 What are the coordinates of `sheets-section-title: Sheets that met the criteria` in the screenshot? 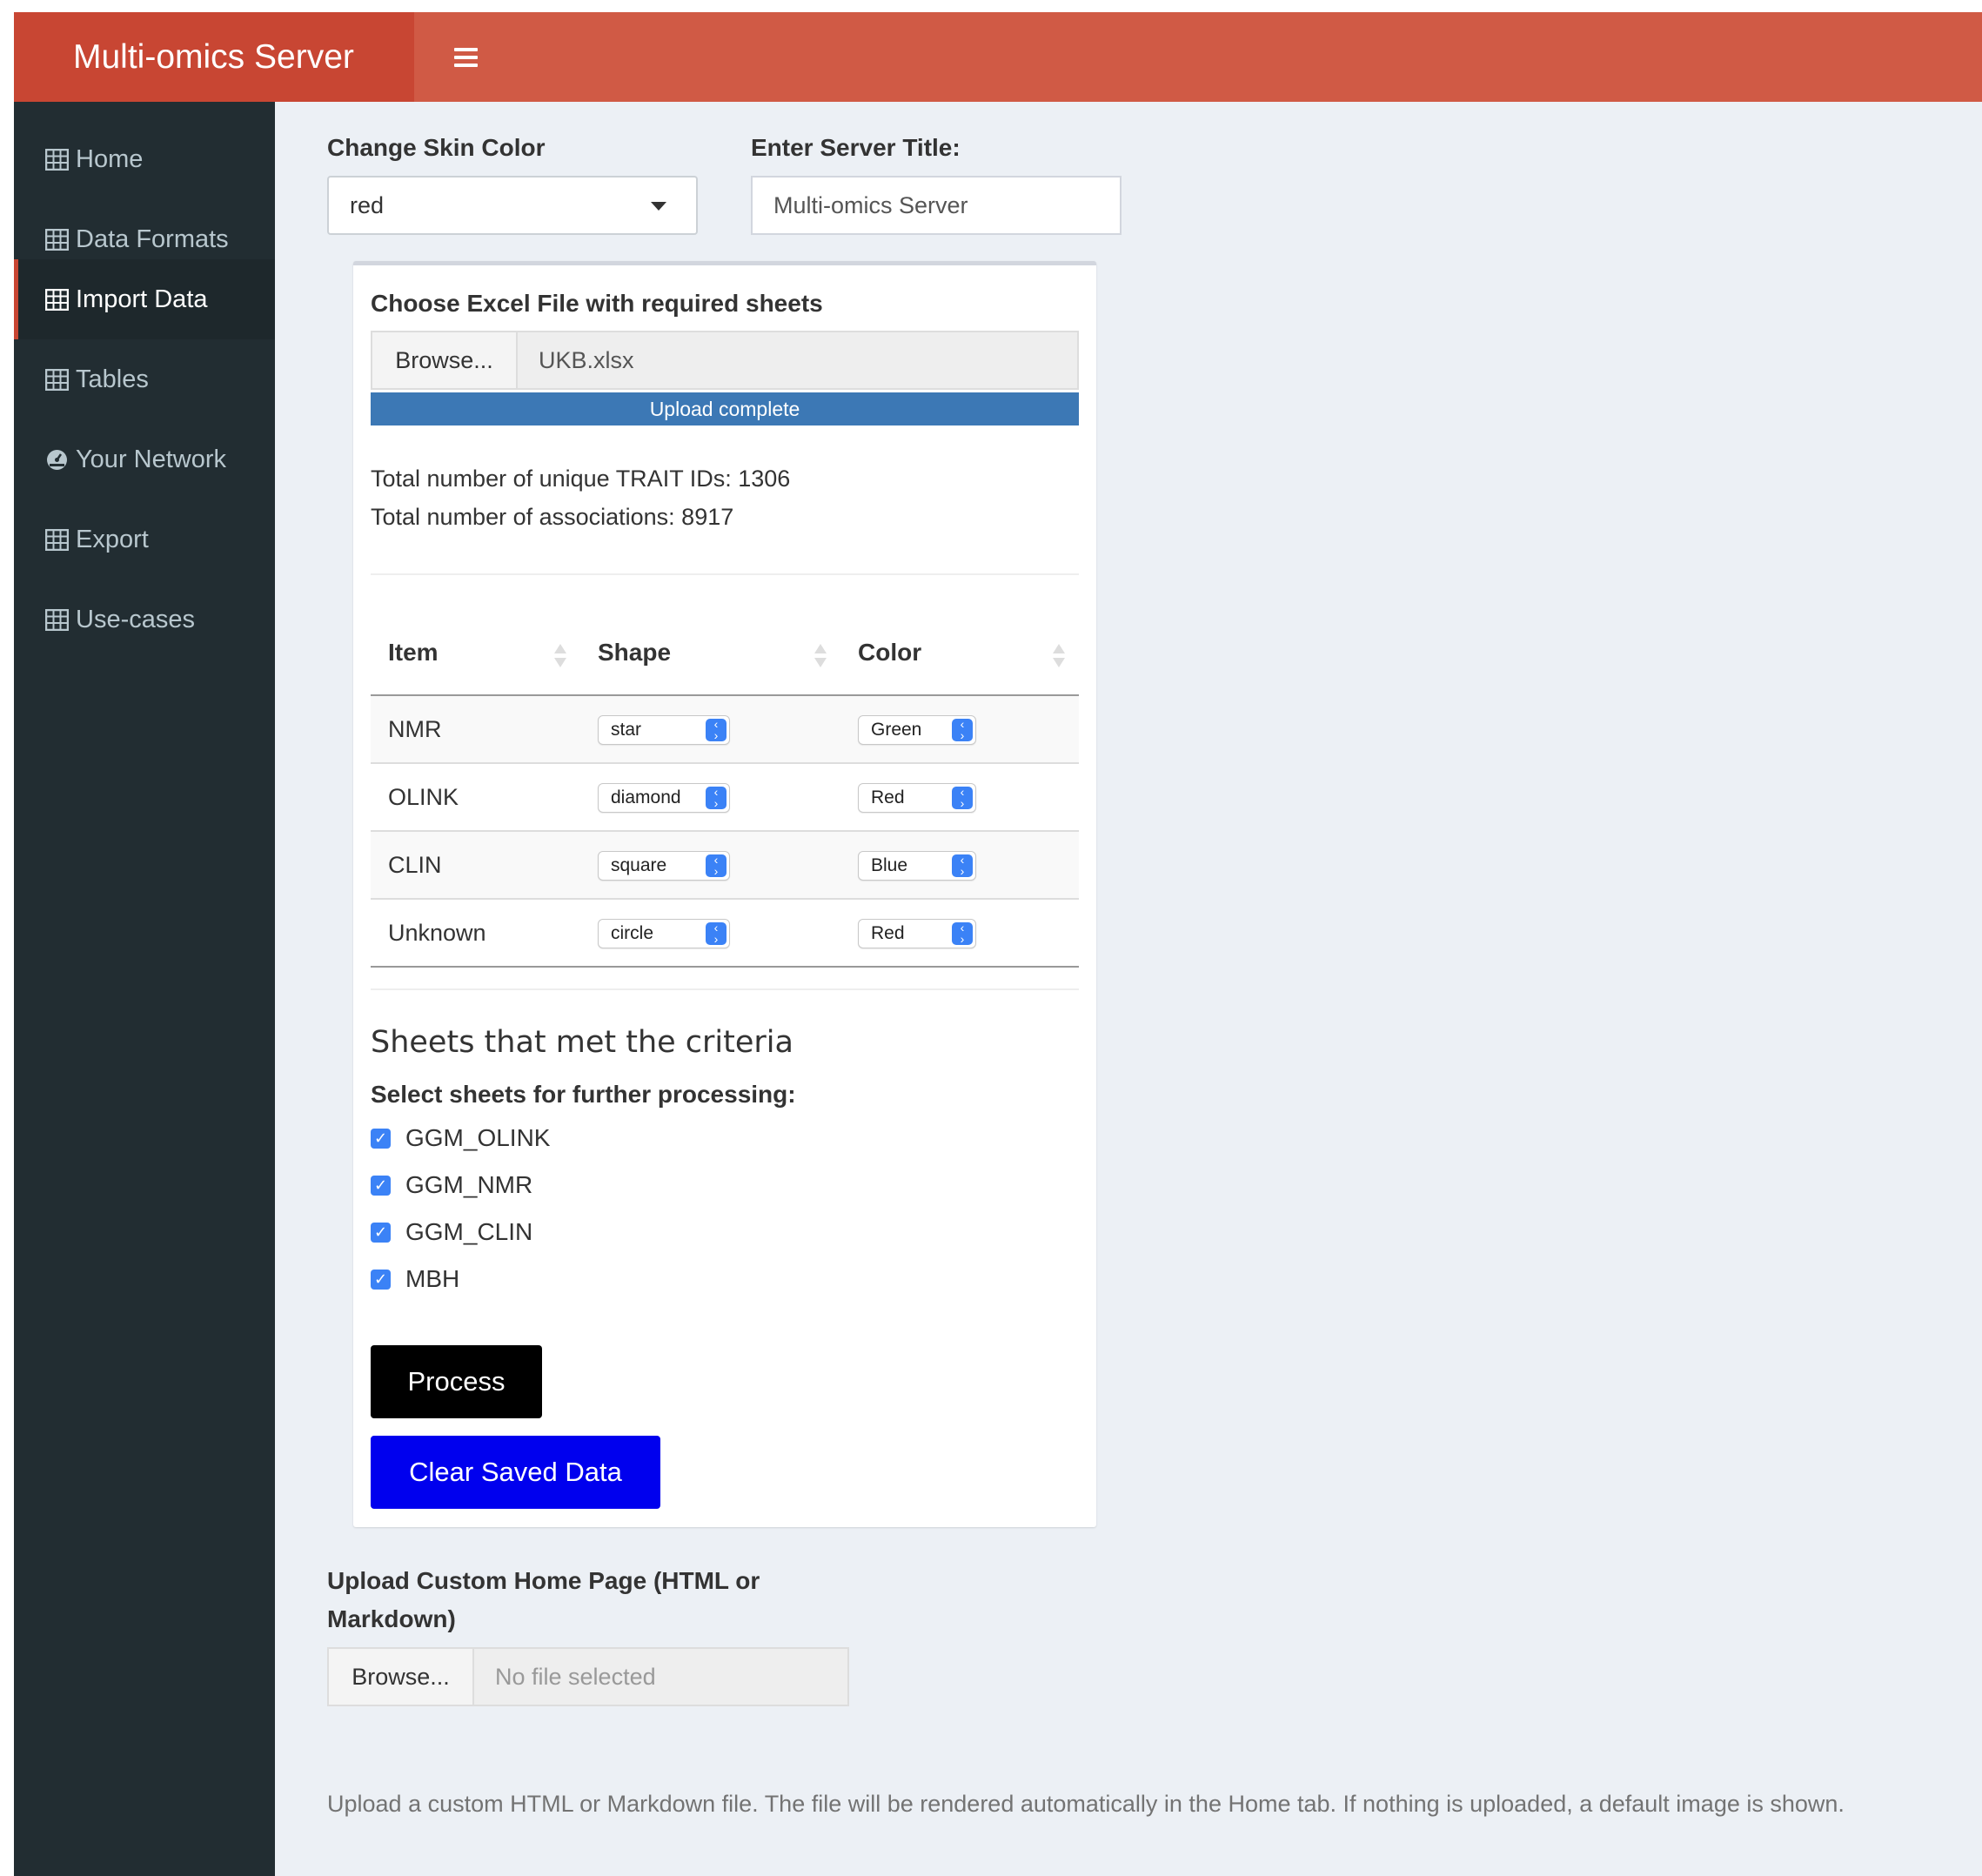 It's located at (582, 1042).